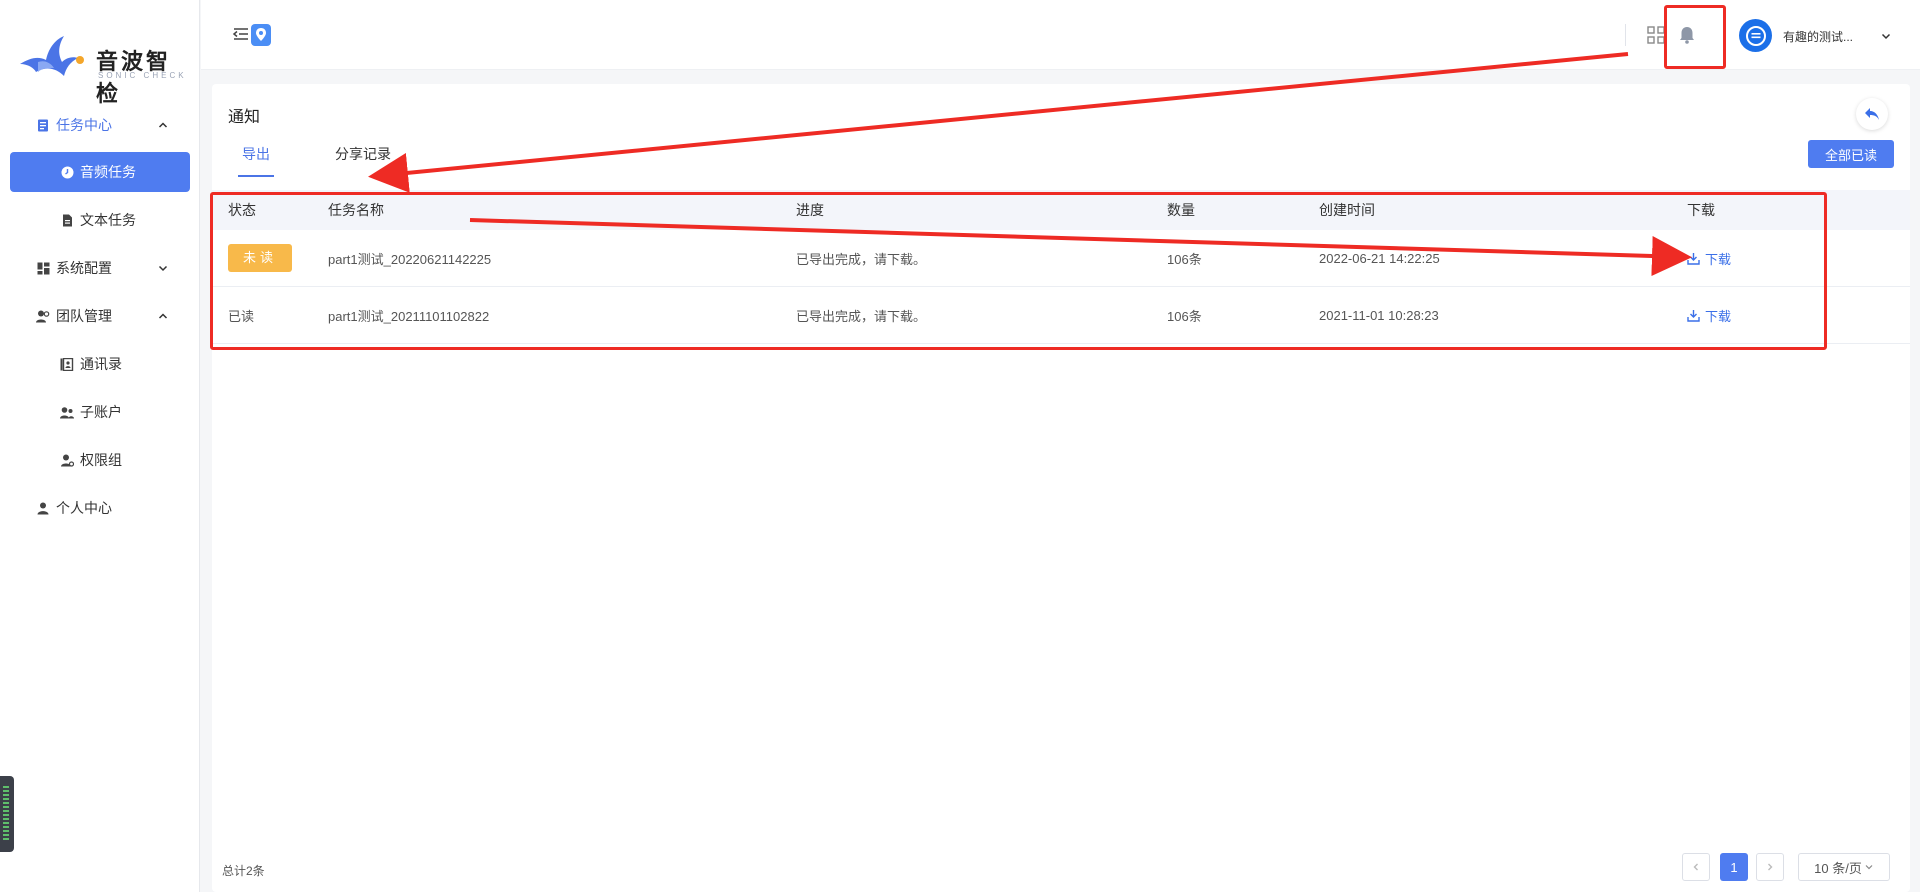 The height and width of the screenshot is (892, 1920). I want to click on location-pin-icon, so click(261, 35).